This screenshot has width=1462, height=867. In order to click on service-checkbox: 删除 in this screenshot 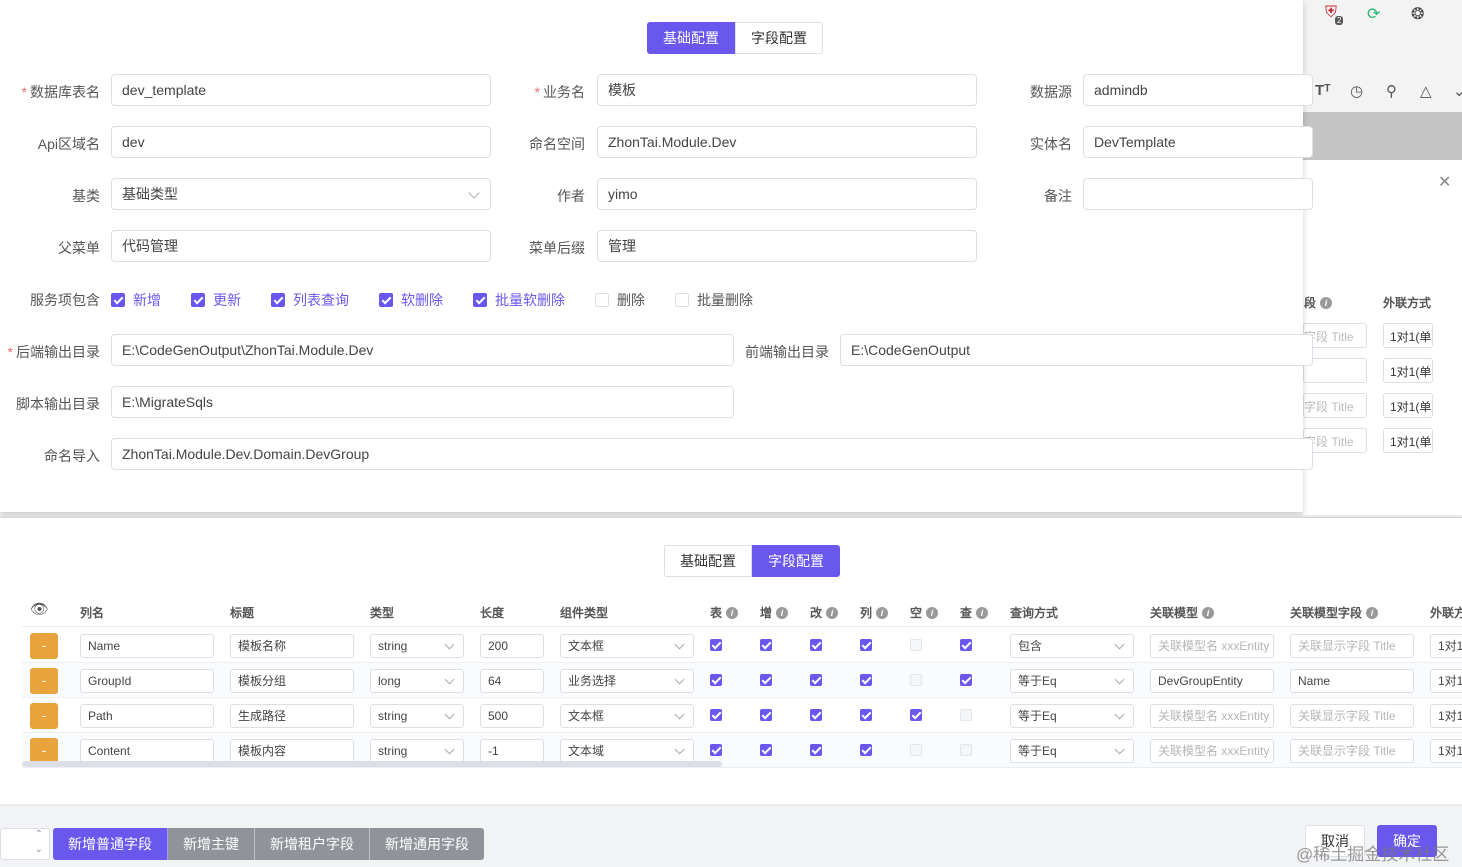, I will do `click(620, 300)`.